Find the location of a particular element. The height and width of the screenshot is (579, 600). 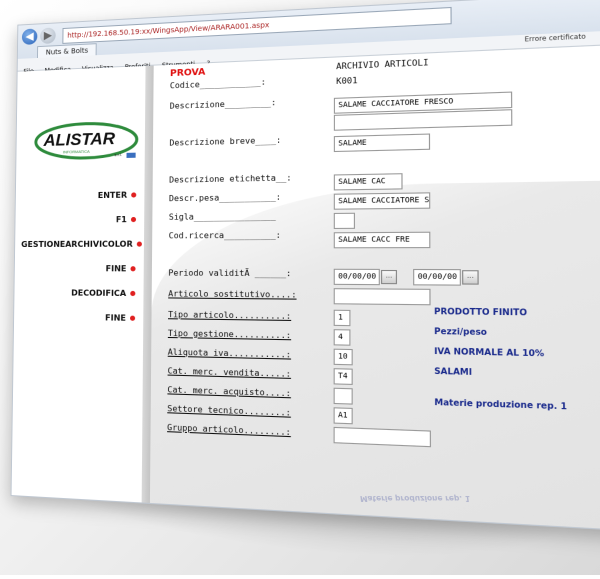

logo-sub: INFORMATICA is located at coordinates (76, 152).